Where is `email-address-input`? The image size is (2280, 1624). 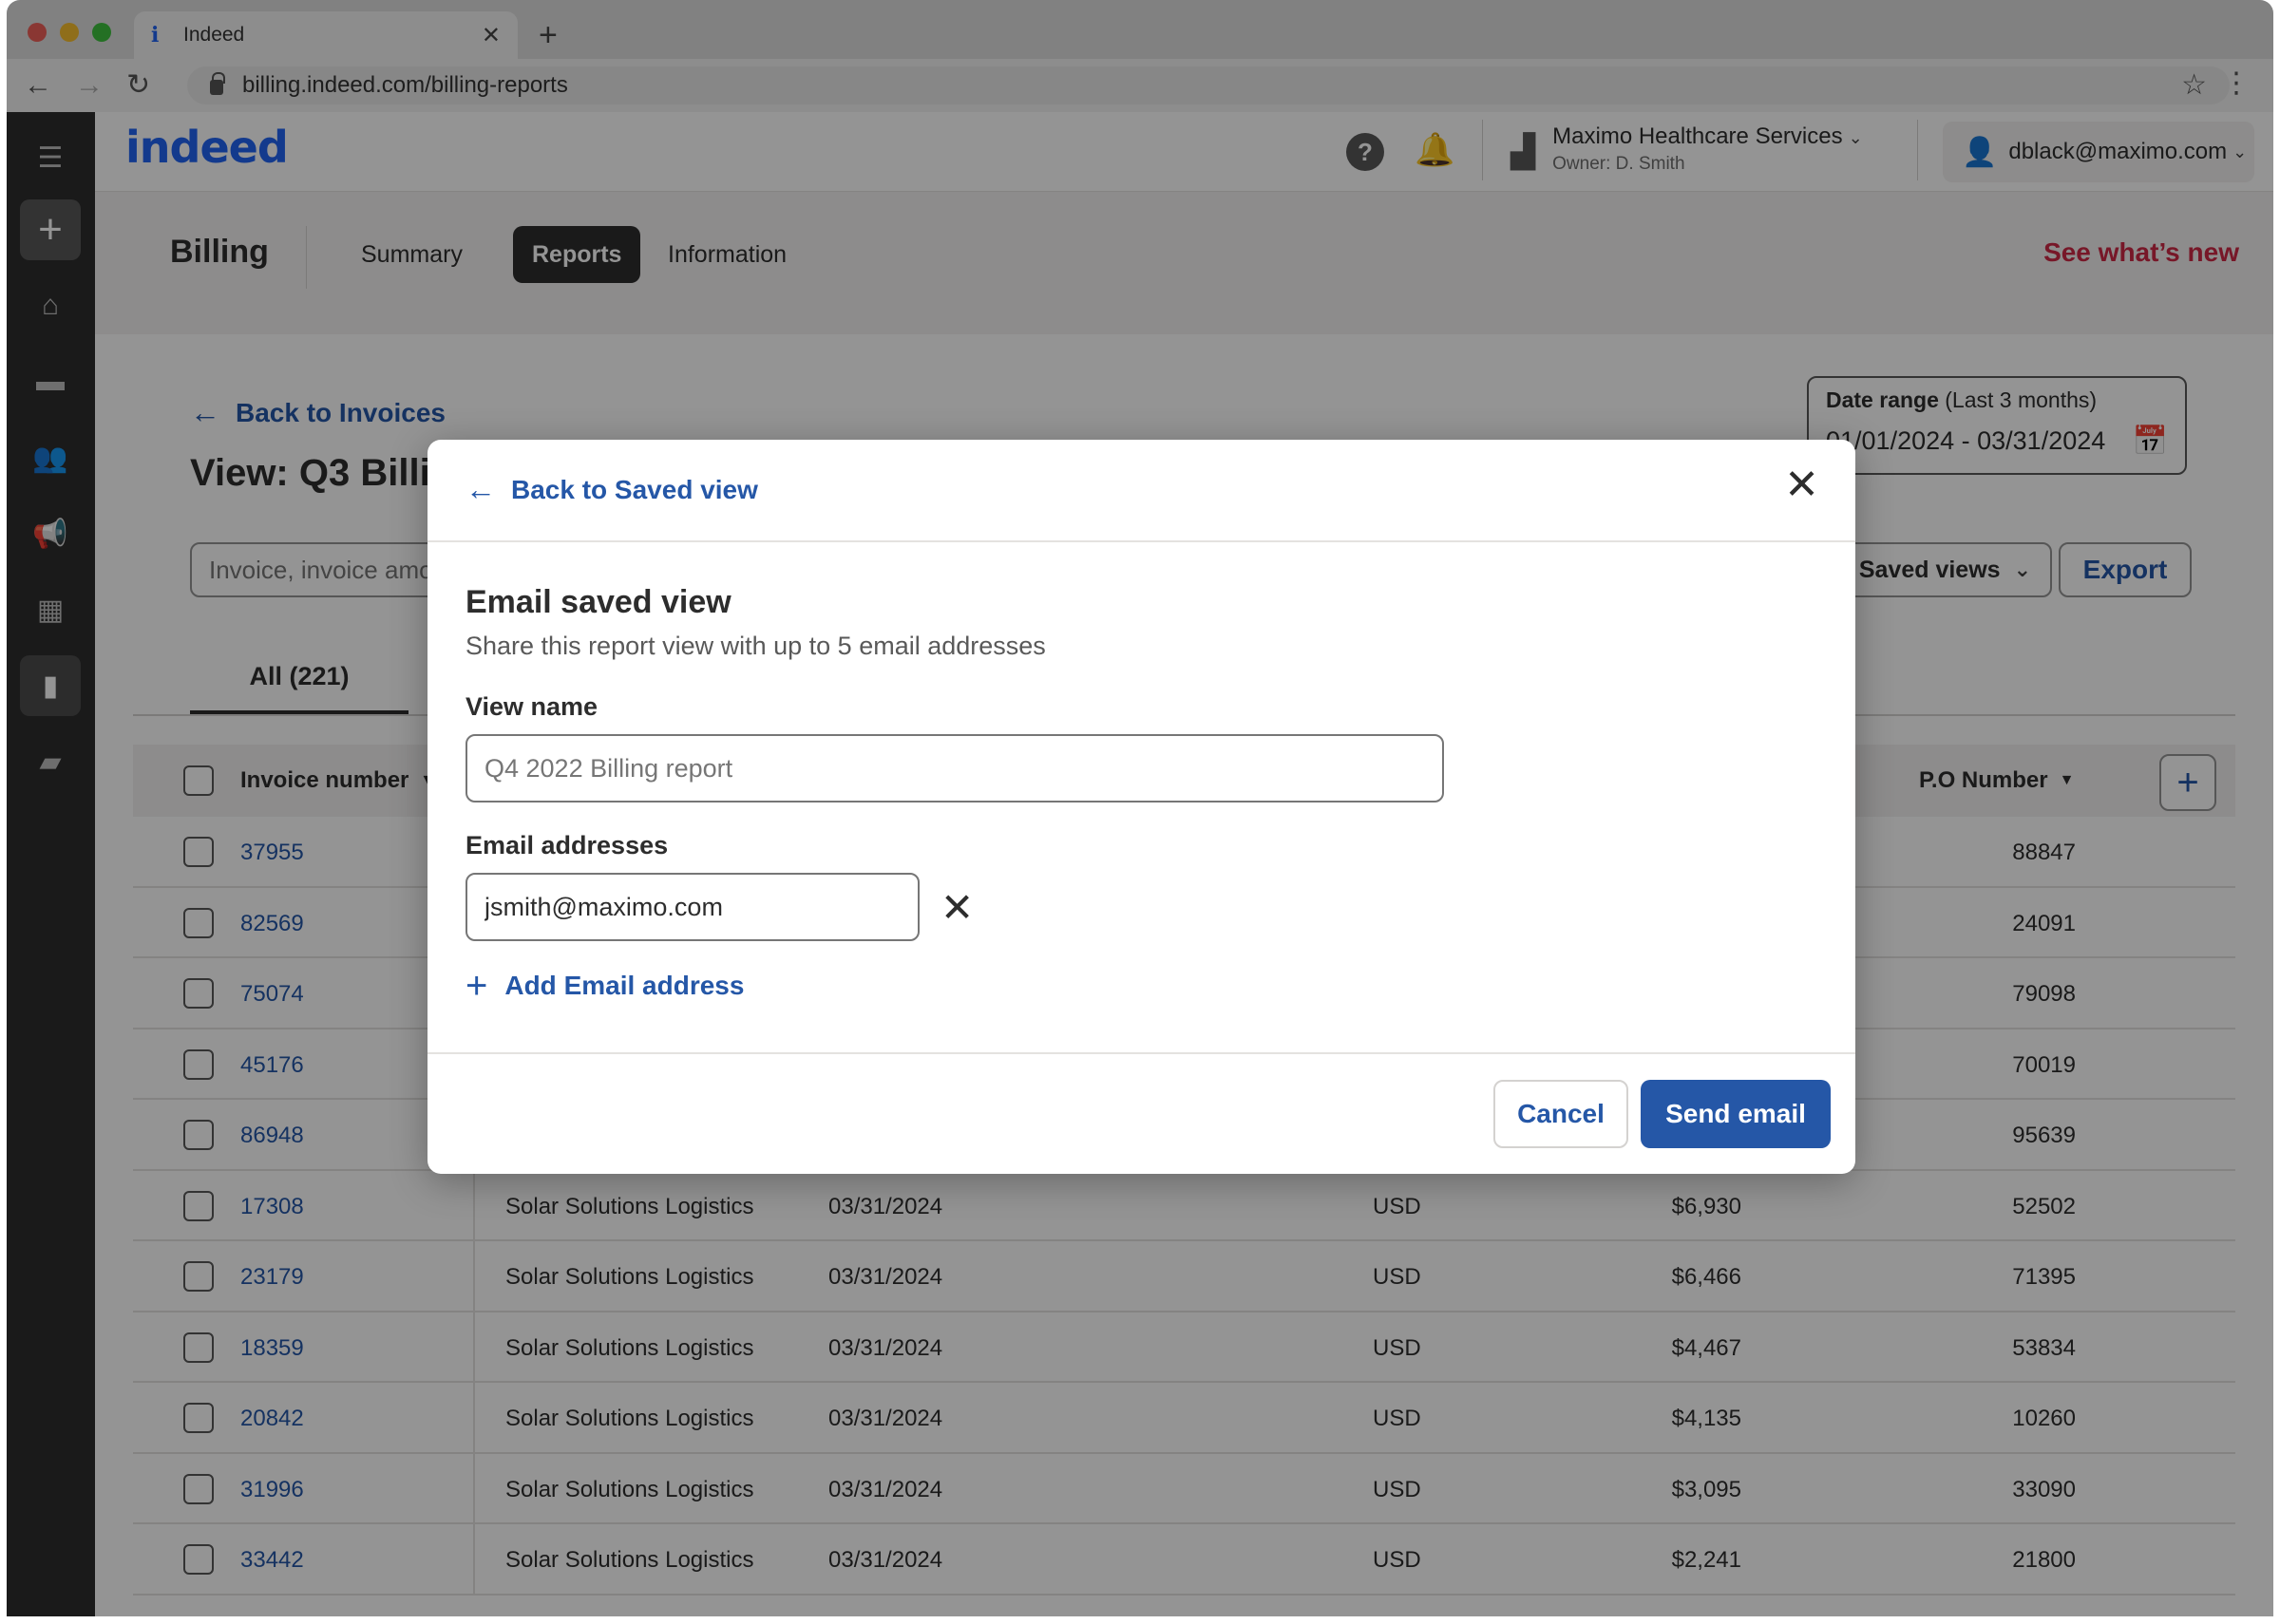 email-address-input is located at coordinates (693, 907).